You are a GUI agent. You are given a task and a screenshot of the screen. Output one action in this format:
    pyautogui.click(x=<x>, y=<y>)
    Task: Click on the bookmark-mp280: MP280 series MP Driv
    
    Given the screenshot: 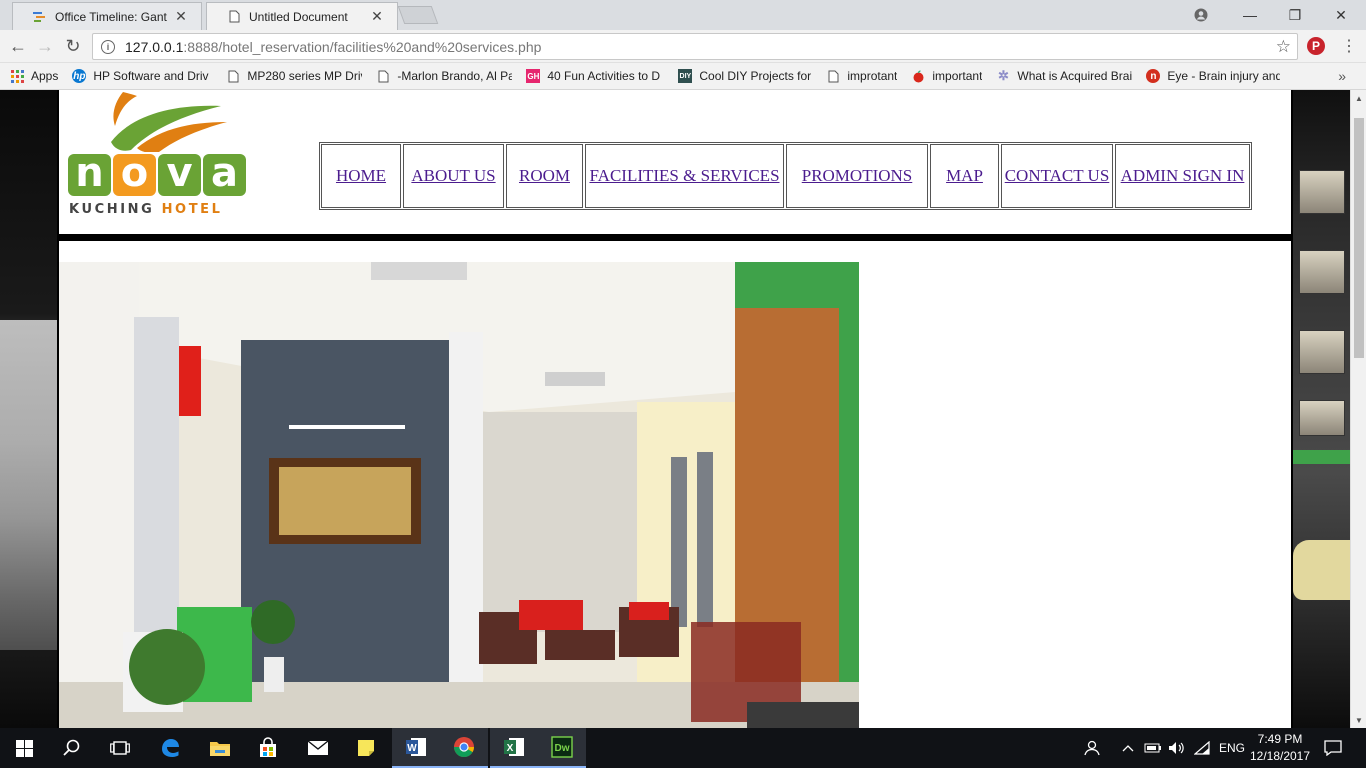 What is the action you would take?
    pyautogui.click(x=294, y=76)
    